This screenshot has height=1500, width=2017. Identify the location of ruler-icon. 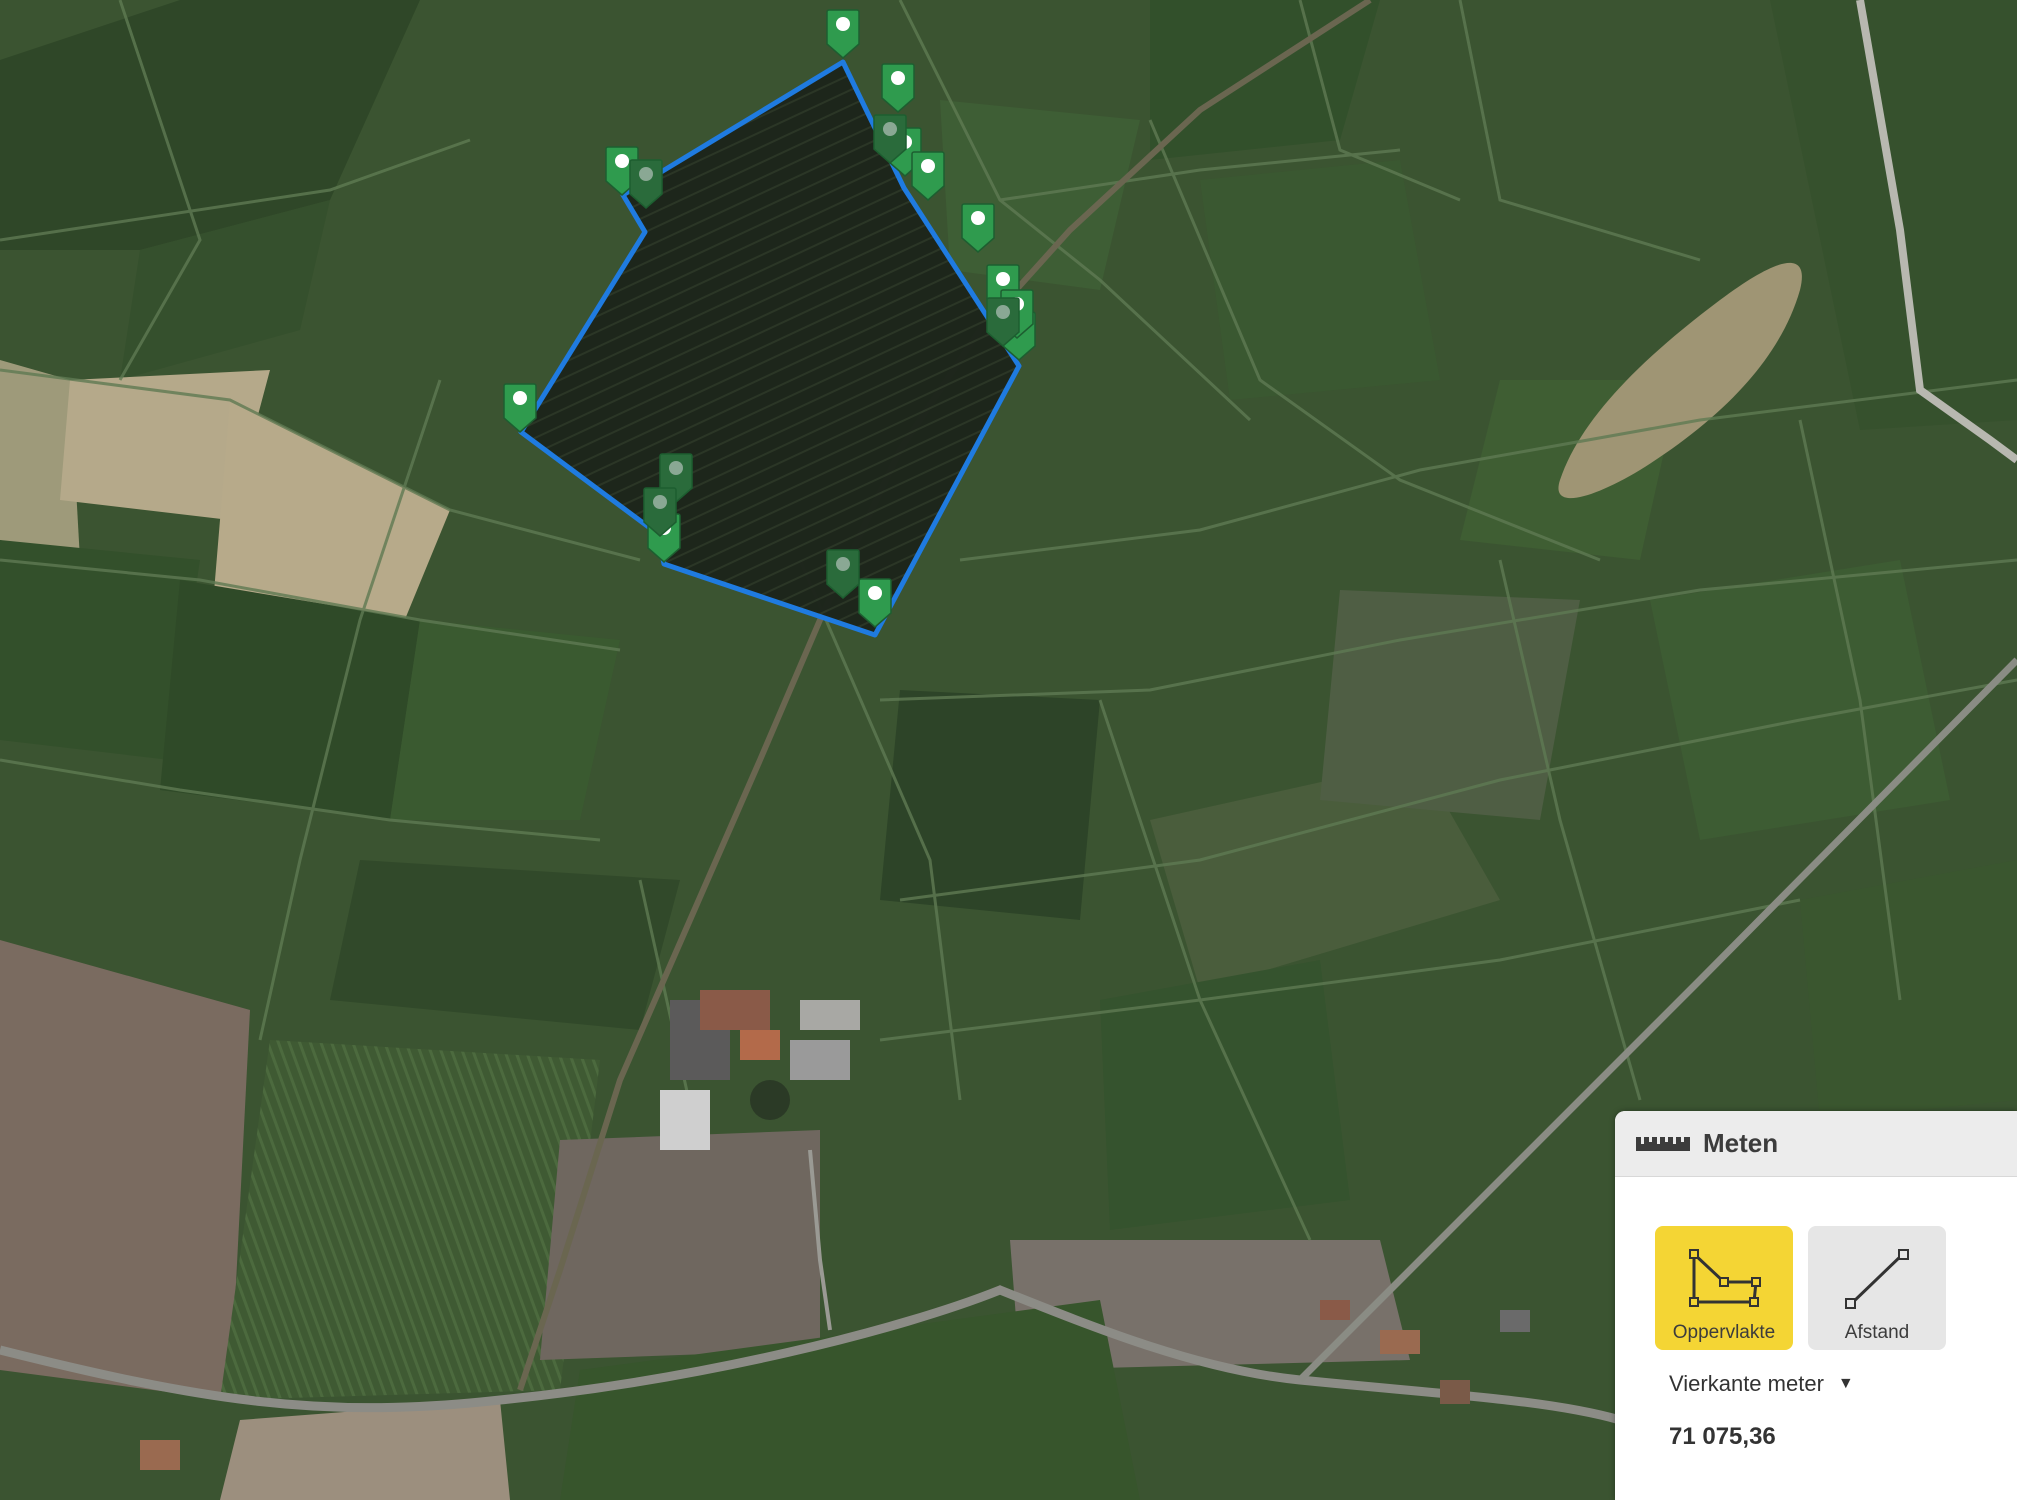
(1663, 1143).